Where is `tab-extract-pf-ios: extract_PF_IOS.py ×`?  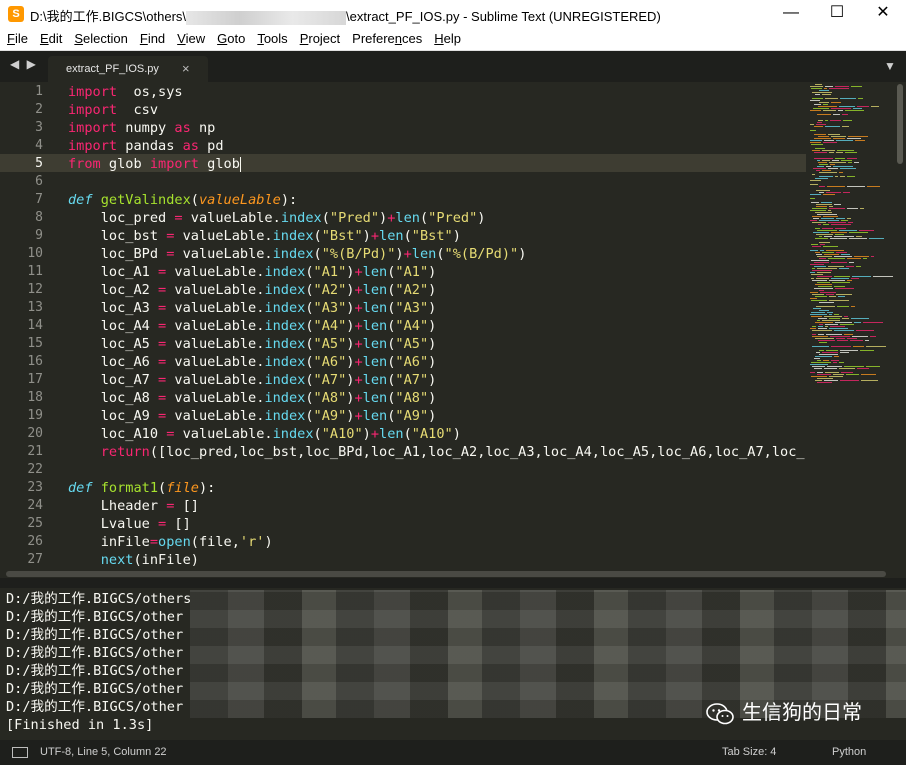 tab-extract-pf-ios: extract_PF_IOS.py × is located at coordinates (128, 69).